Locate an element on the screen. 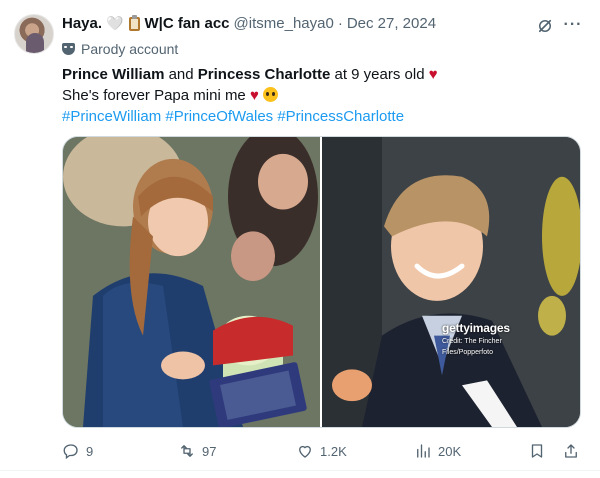 This screenshot has height=478, width=600. retweet-button: 97 is located at coordinates (197, 451).